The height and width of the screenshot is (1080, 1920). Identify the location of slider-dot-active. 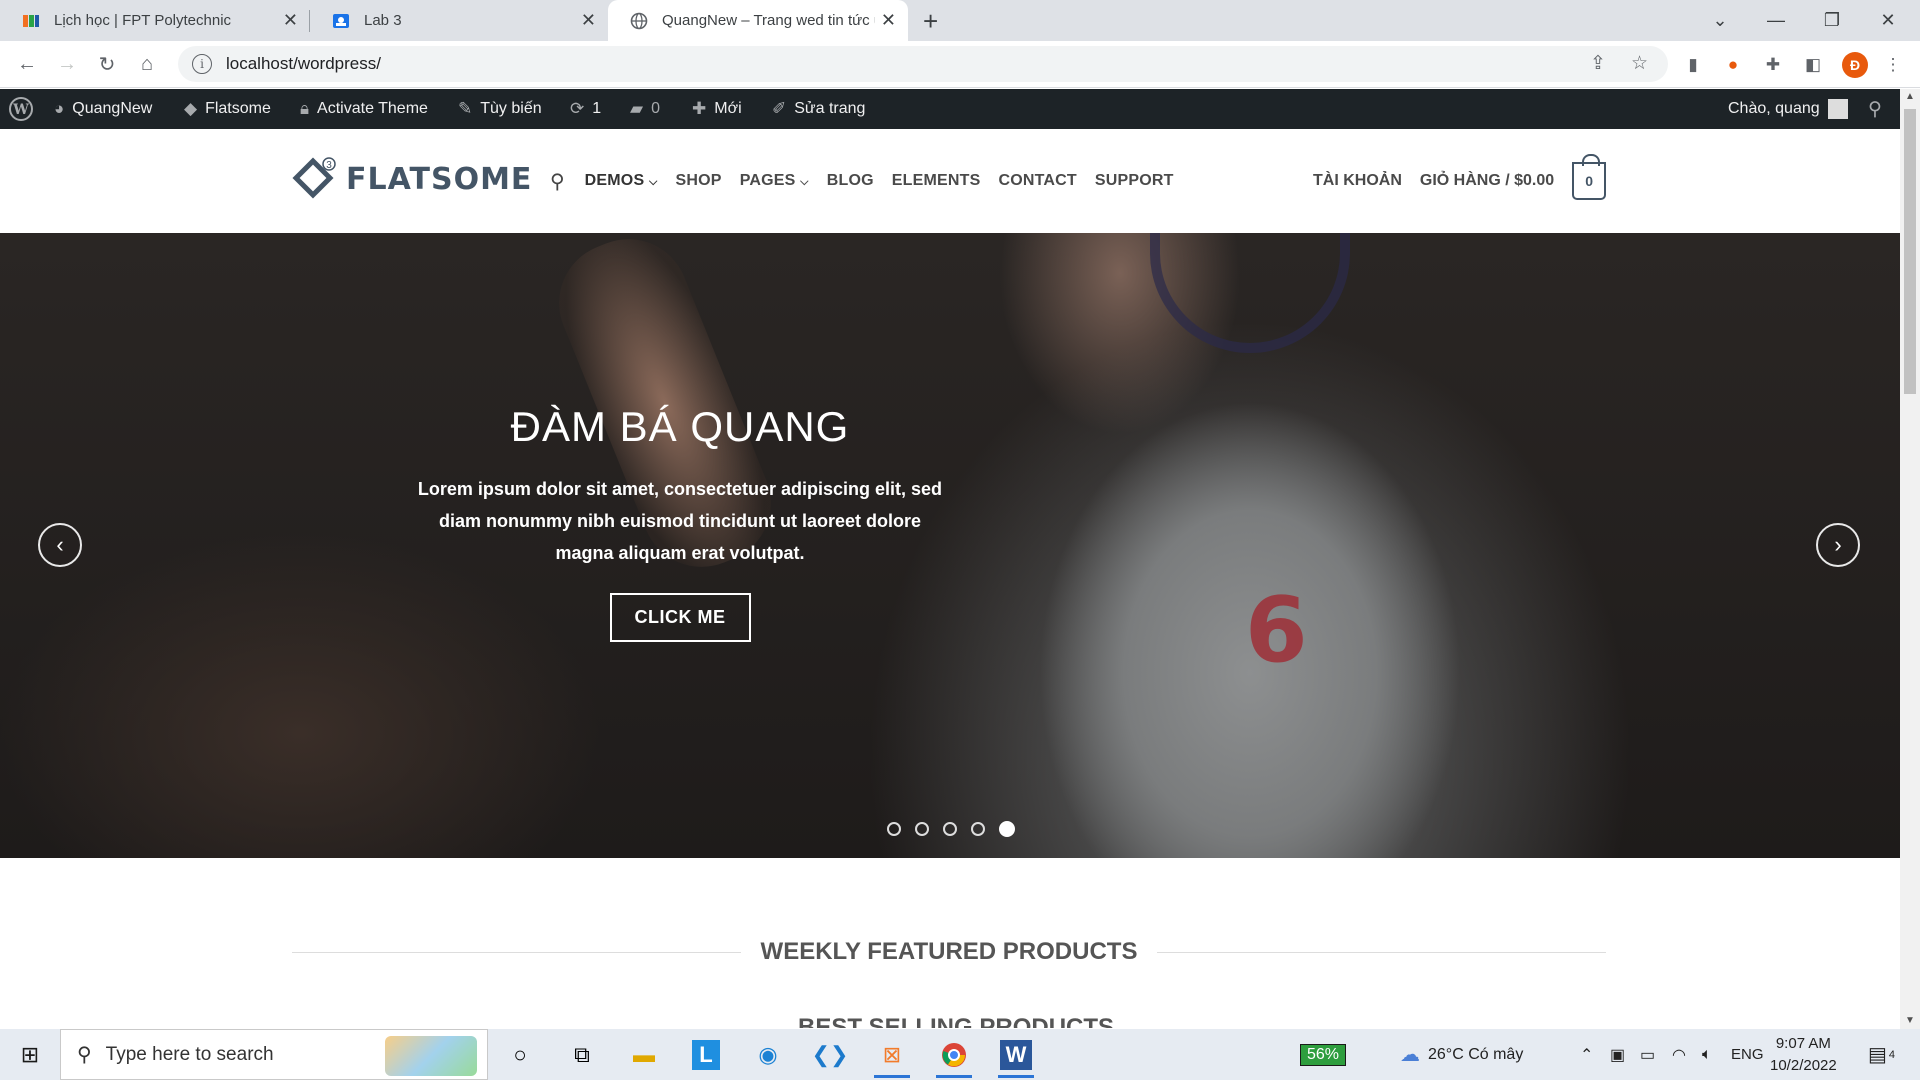
(1007, 829).